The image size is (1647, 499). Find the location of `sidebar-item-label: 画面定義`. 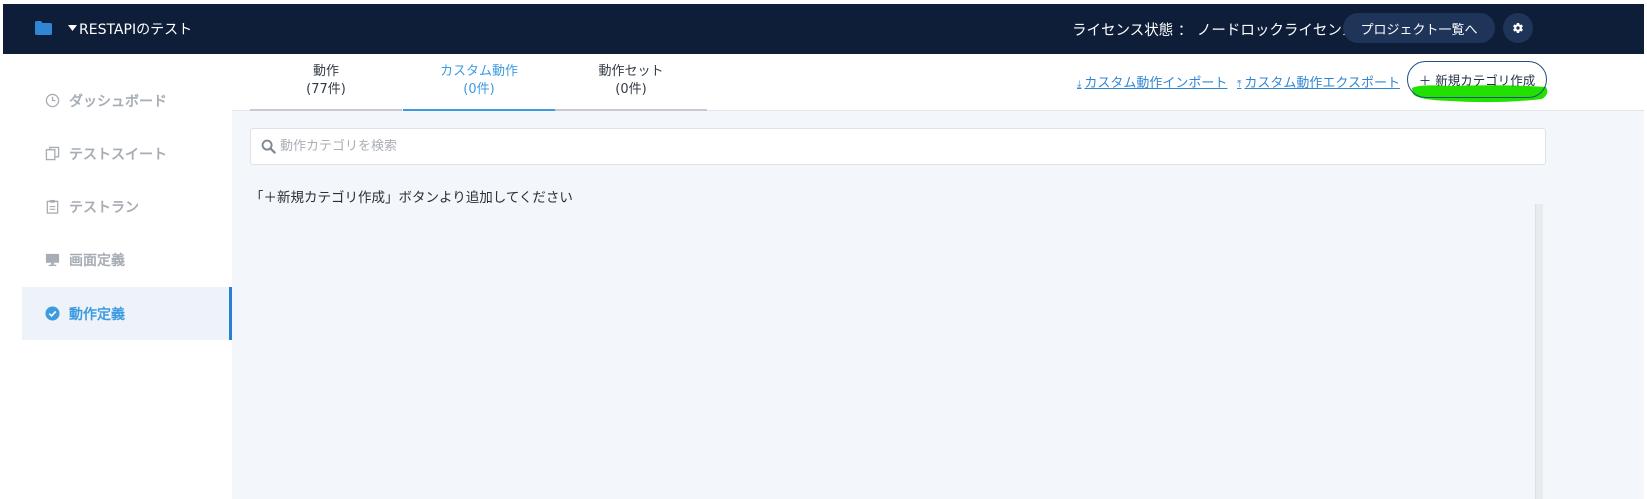

sidebar-item-label: 画面定義 is located at coordinates (97, 260).